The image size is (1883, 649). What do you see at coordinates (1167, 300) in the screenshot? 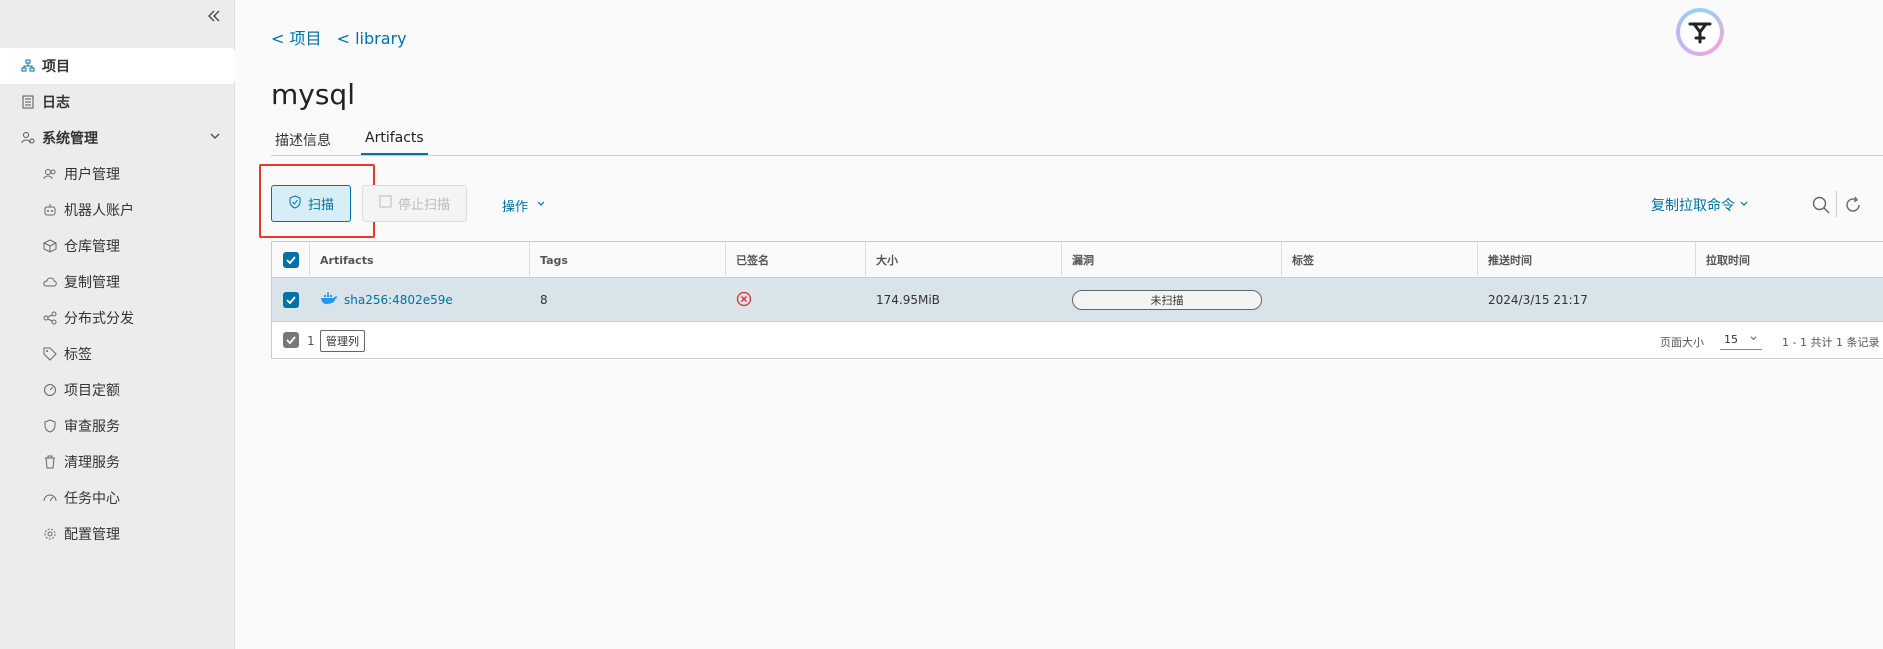
I see `scan-status-badge: 未扫描` at bounding box center [1167, 300].